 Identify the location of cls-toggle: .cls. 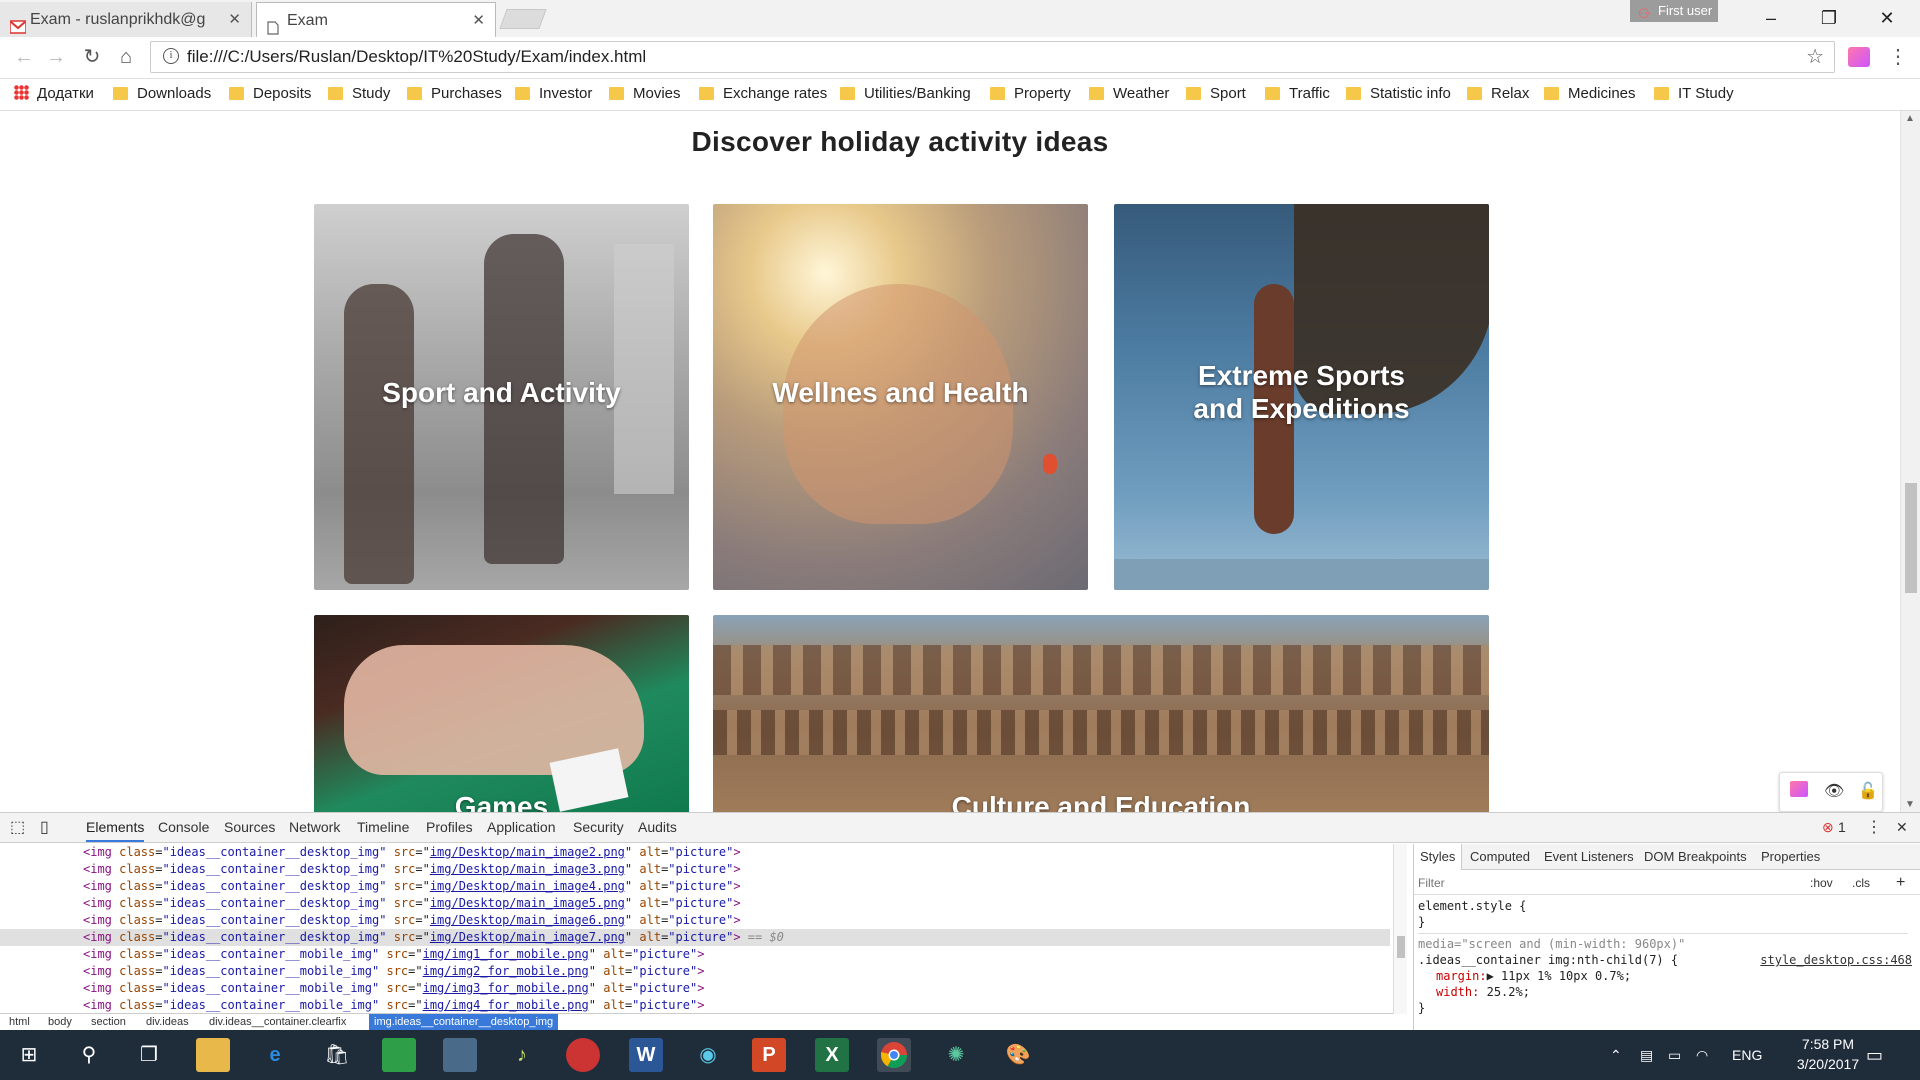
(1861, 883).